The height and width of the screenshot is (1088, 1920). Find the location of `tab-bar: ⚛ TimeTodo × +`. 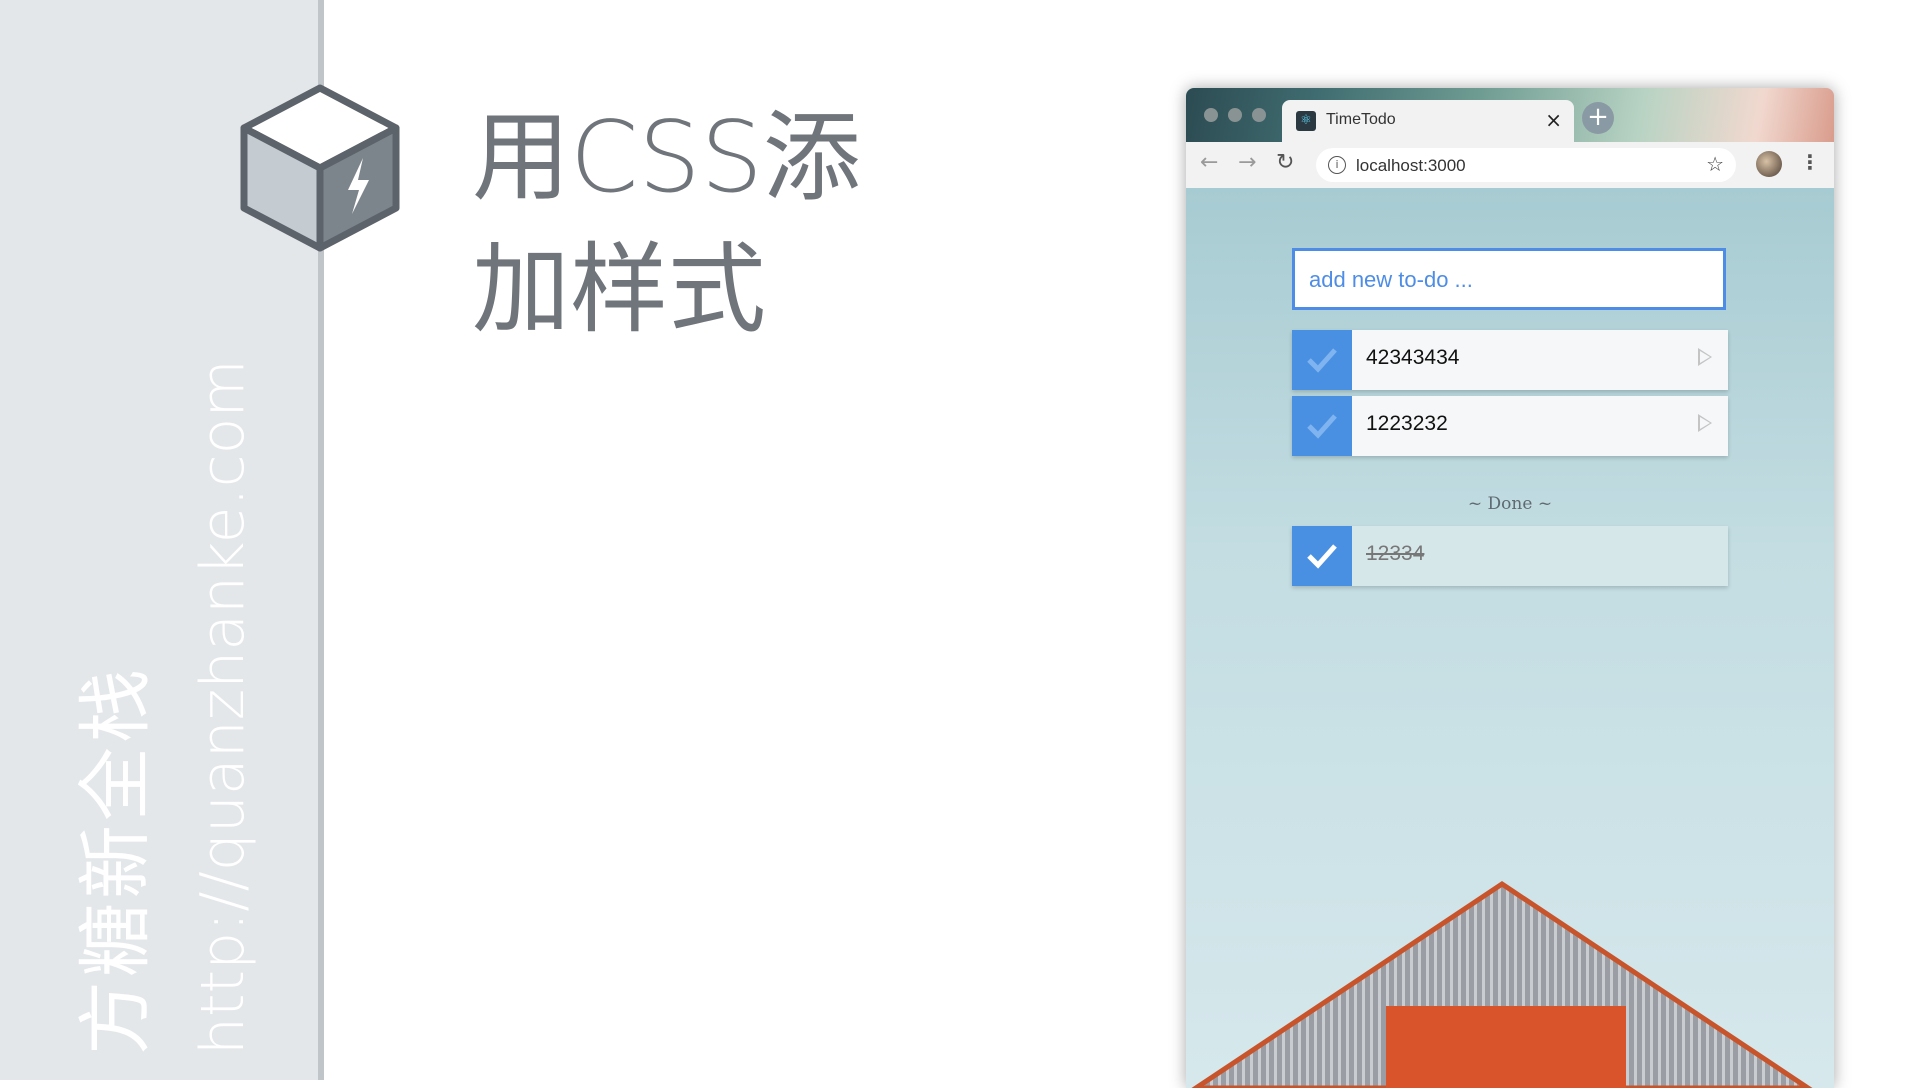

tab-bar: ⚛ TimeTodo × + is located at coordinates (1510, 115).